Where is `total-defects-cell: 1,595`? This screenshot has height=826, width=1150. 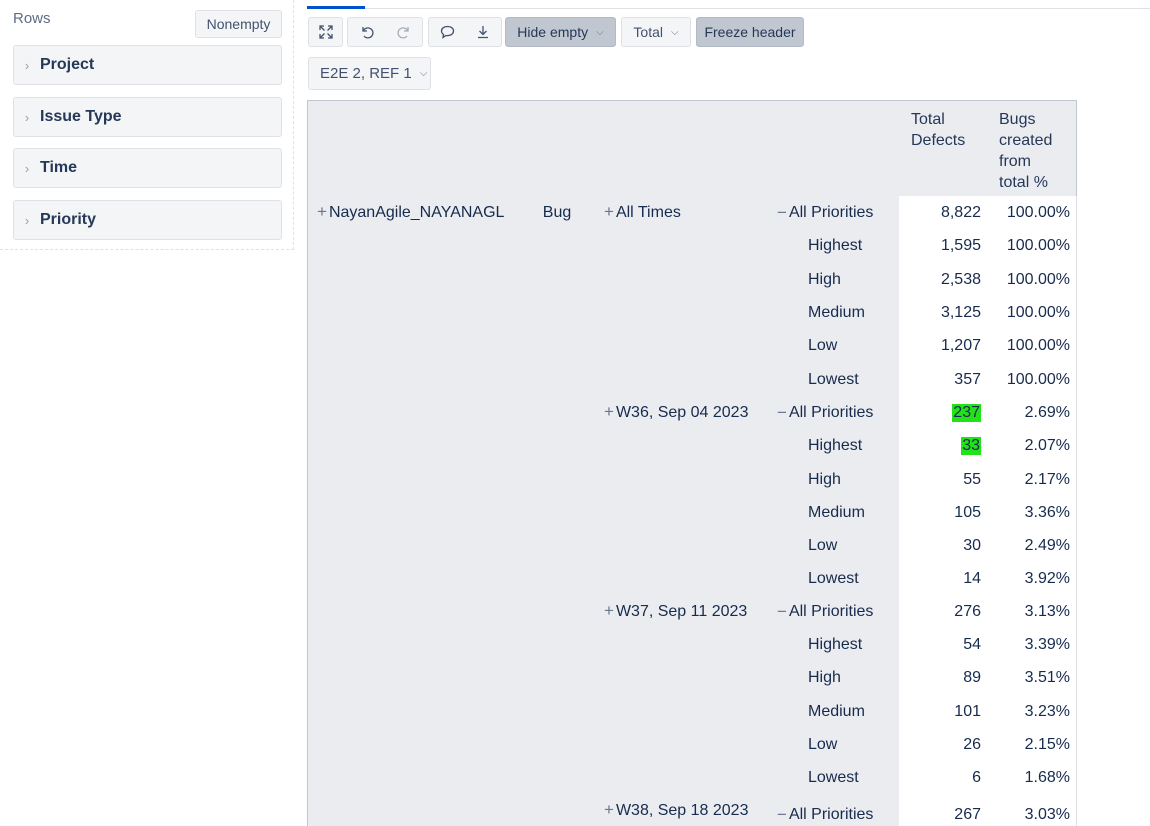 total-defects-cell: 1,595 is located at coordinates (943, 246).